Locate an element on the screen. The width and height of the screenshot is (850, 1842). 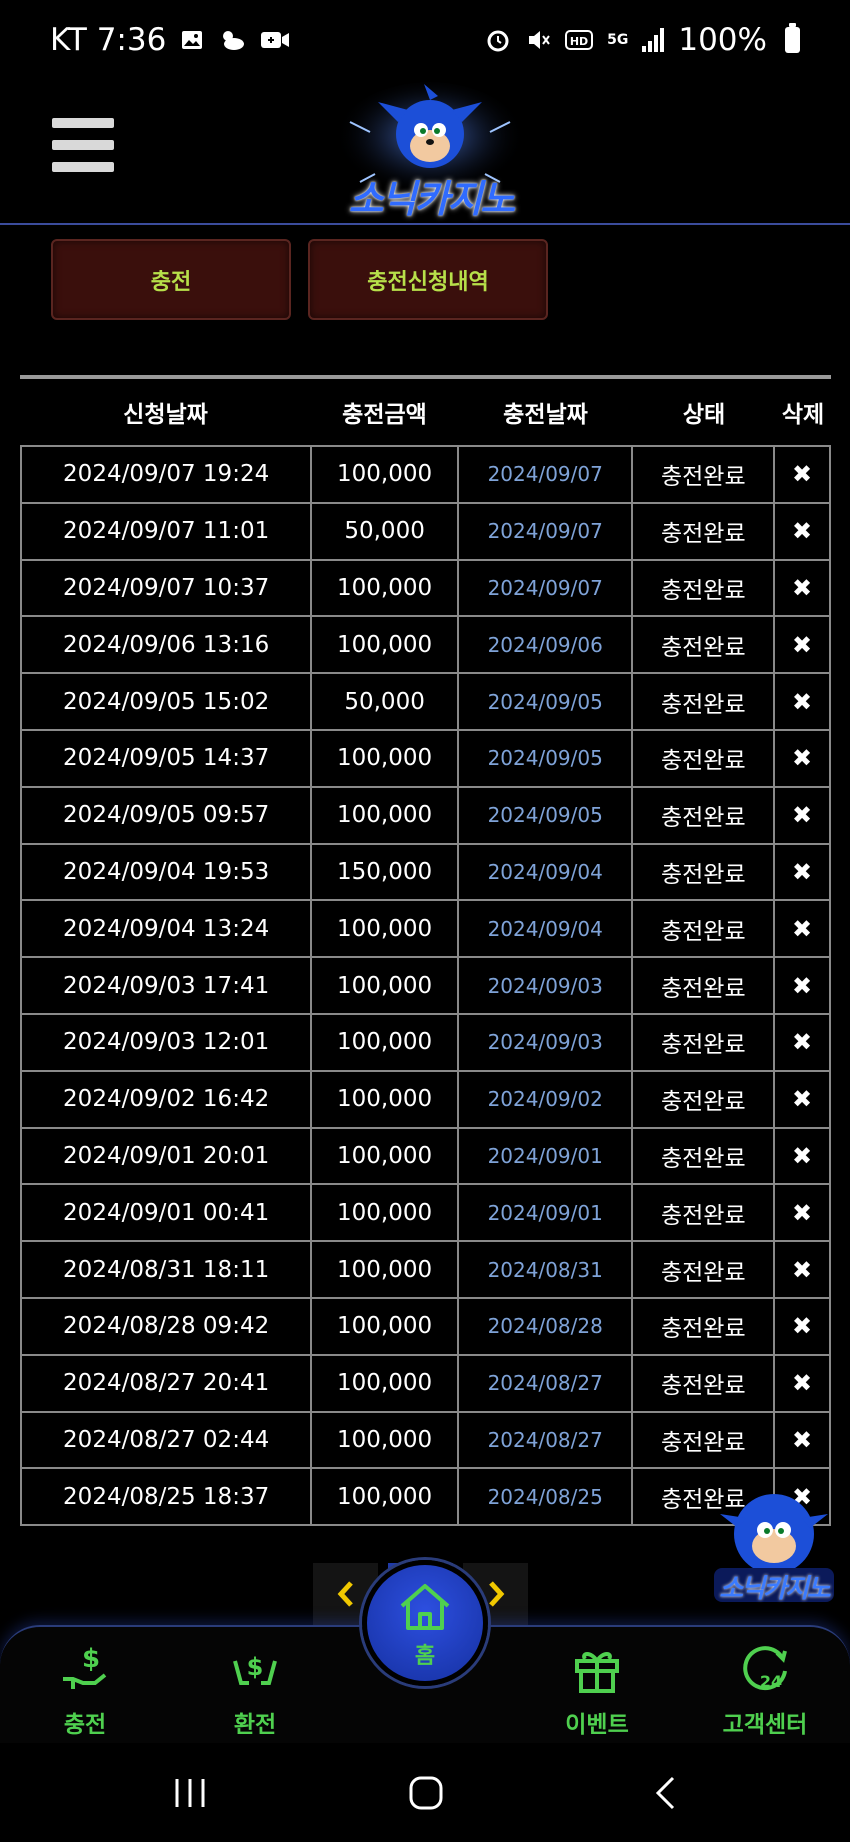
battery-percent: 100% is located at coordinates (722, 40).